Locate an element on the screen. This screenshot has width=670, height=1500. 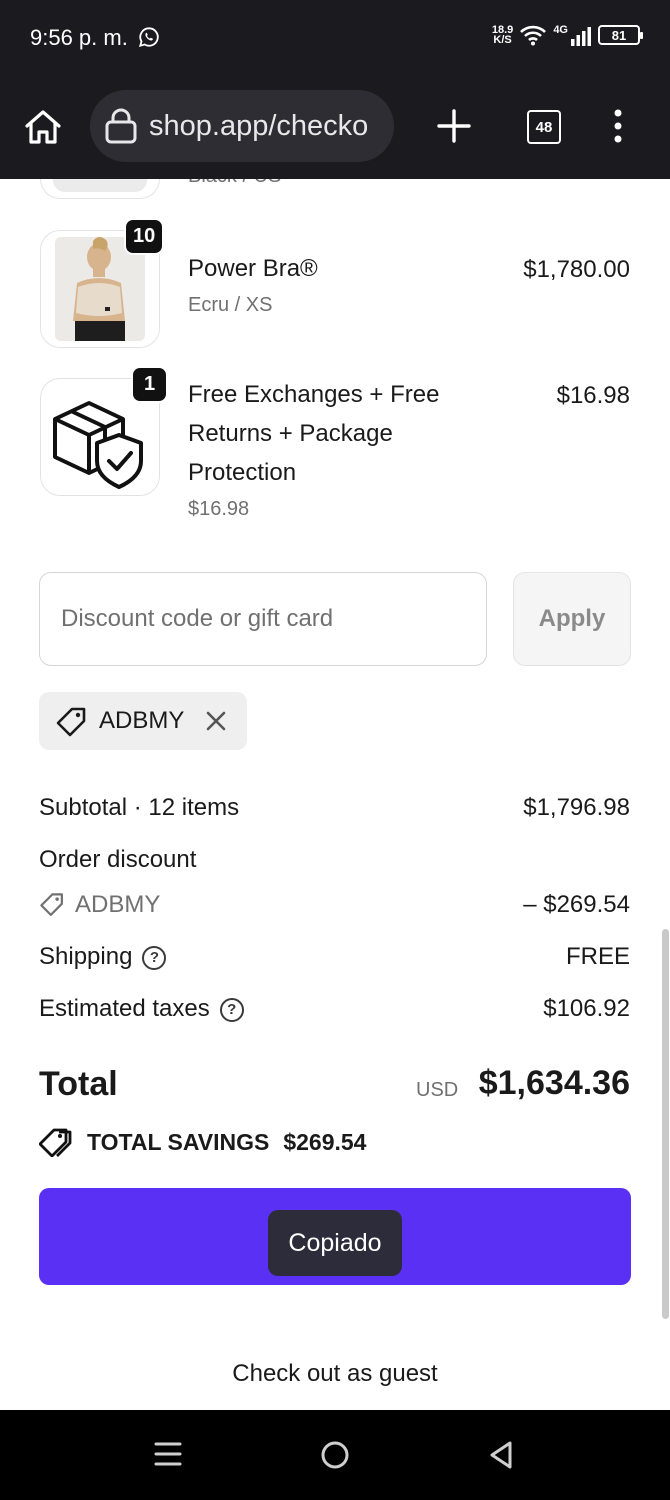
status-bar: 9:56 p. m. 18.9 K/S 4G 81 is located at coordinates (335, 36).